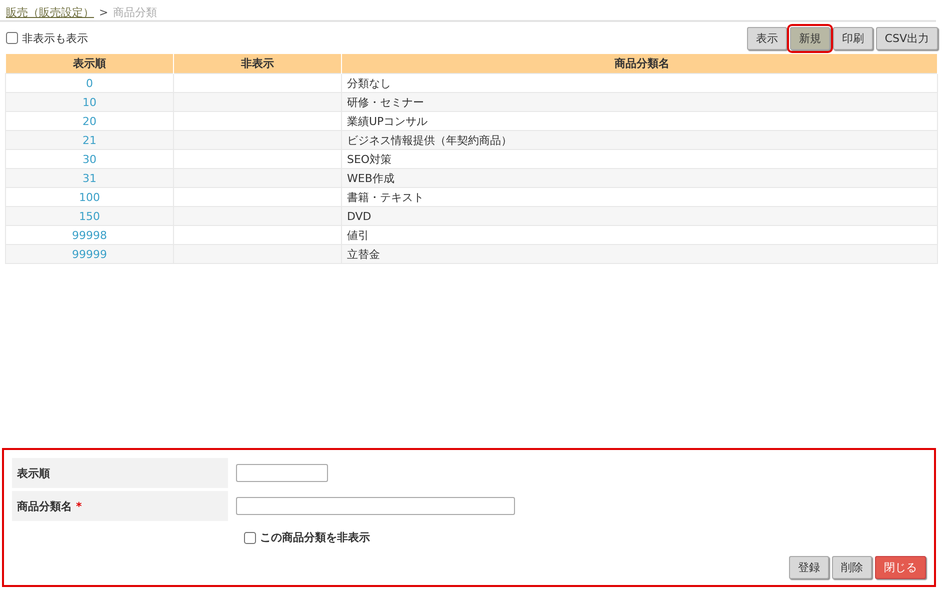 The height and width of the screenshot is (589, 942). I want to click on order-link: 31, so click(89, 178).